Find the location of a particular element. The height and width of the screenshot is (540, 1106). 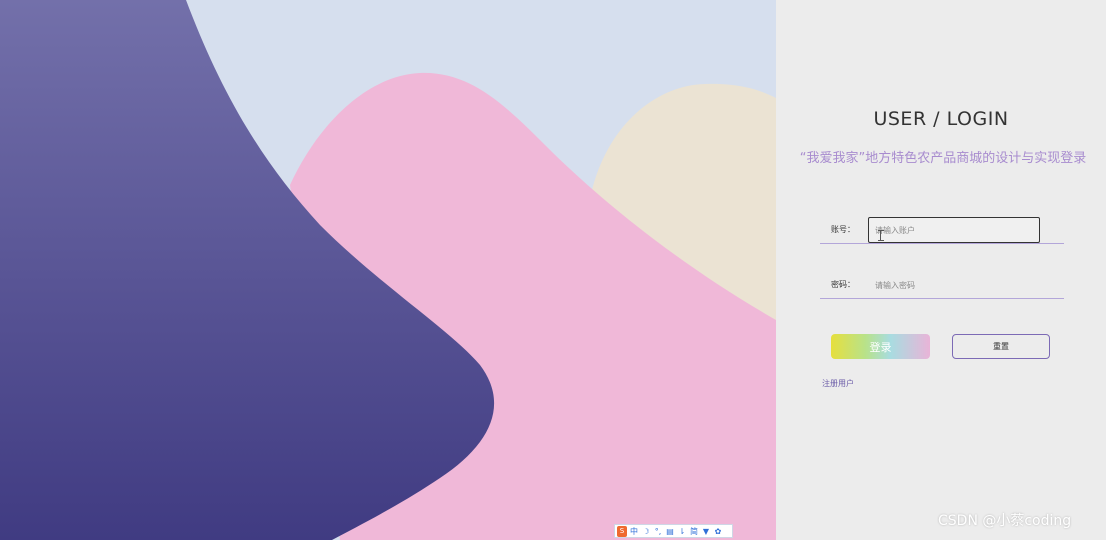

password-label: 密码： is located at coordinates (843, 284).